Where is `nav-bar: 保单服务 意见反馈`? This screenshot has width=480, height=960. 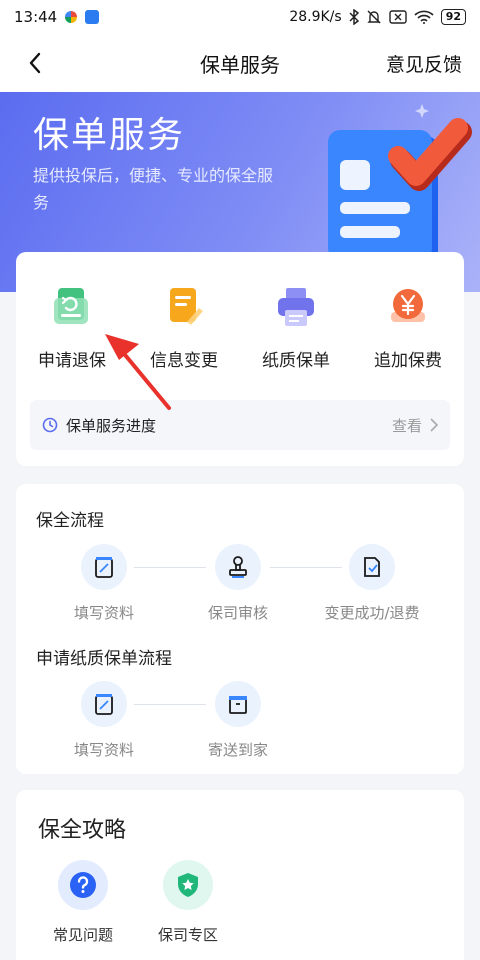 nav-bar: 保单服务 意见反馈 is located at coordinates (240, 63).